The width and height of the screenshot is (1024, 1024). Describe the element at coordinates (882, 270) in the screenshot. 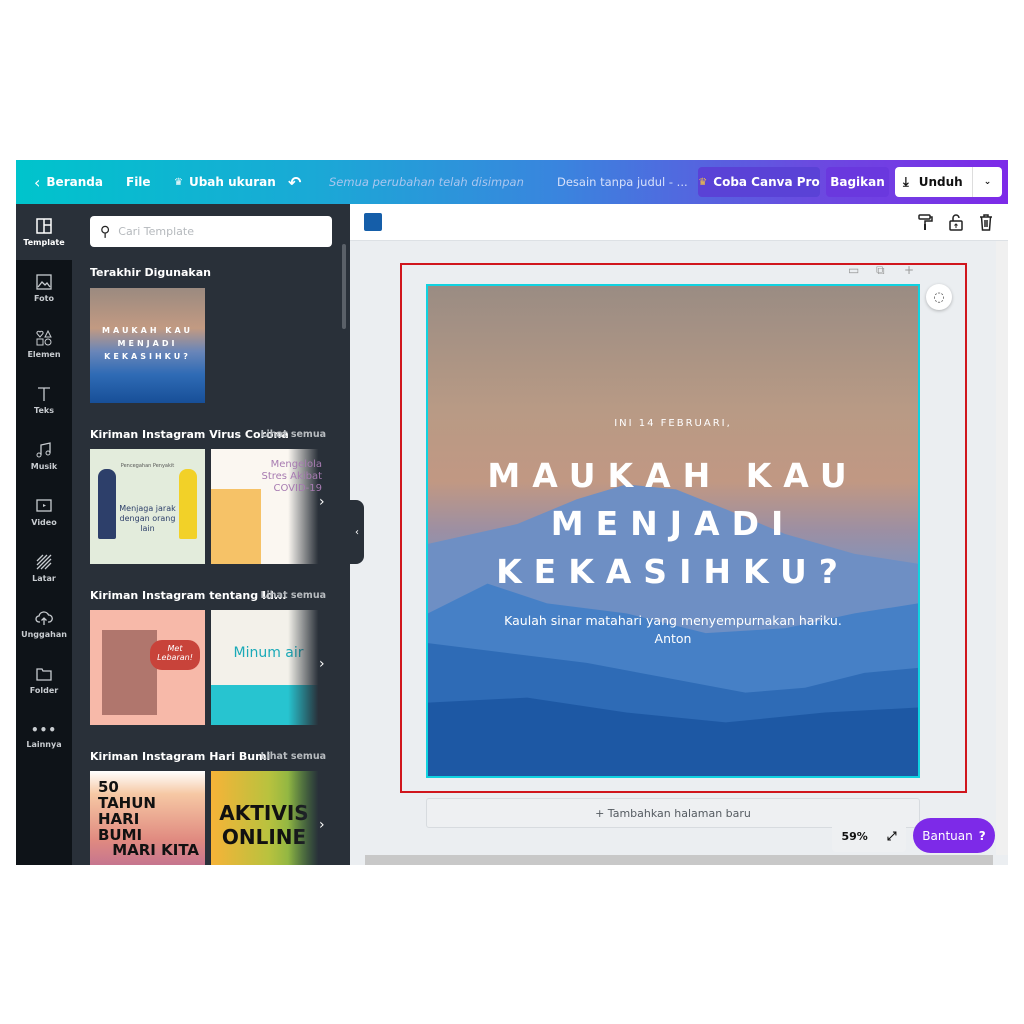

I see `duplicate-page-icon: ⧉` at that location.